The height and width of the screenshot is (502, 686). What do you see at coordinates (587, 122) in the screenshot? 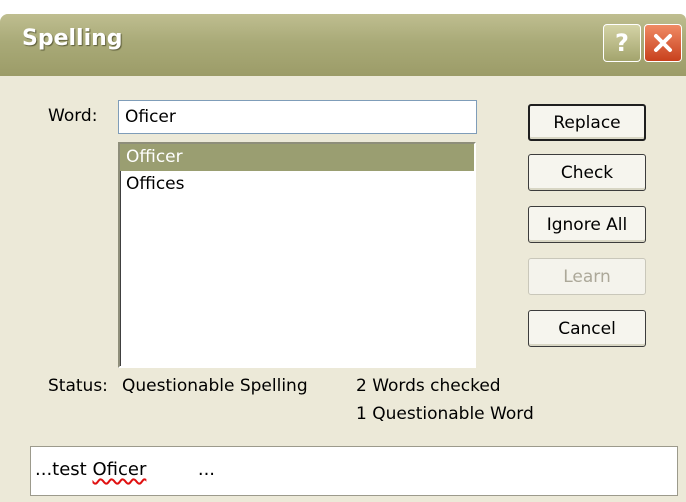
I see `replace-button: Replace` at bounding box center [587, 122].